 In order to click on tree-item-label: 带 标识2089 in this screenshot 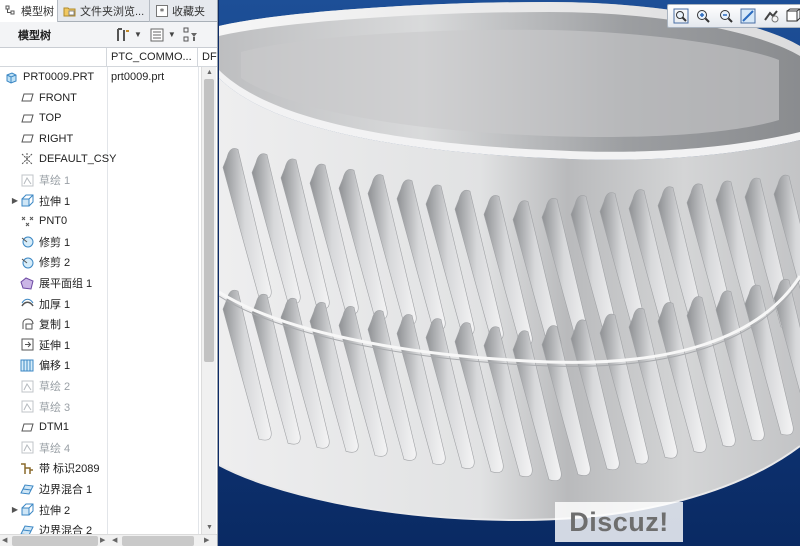, I will do `click(69, 469)`.